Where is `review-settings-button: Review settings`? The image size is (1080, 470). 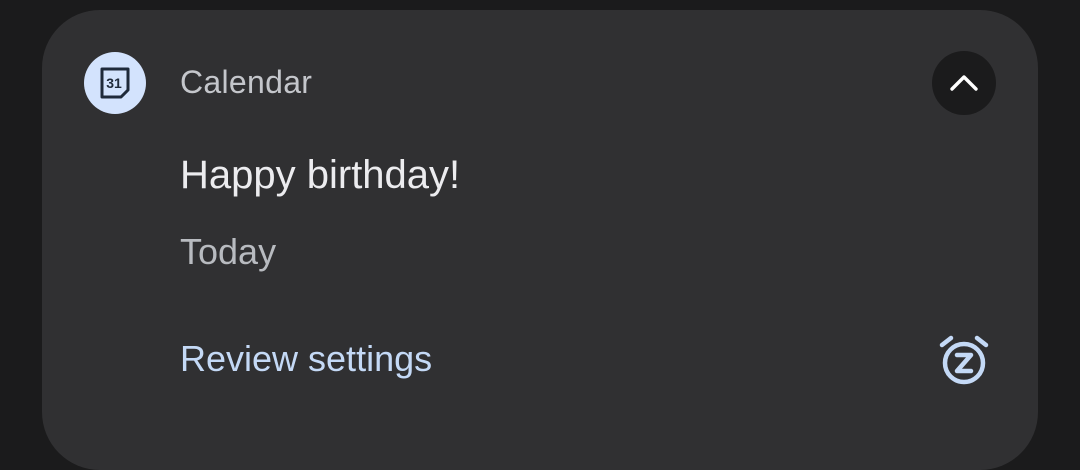
review-settings-button: Review settings is located at coordinates (306, 359).